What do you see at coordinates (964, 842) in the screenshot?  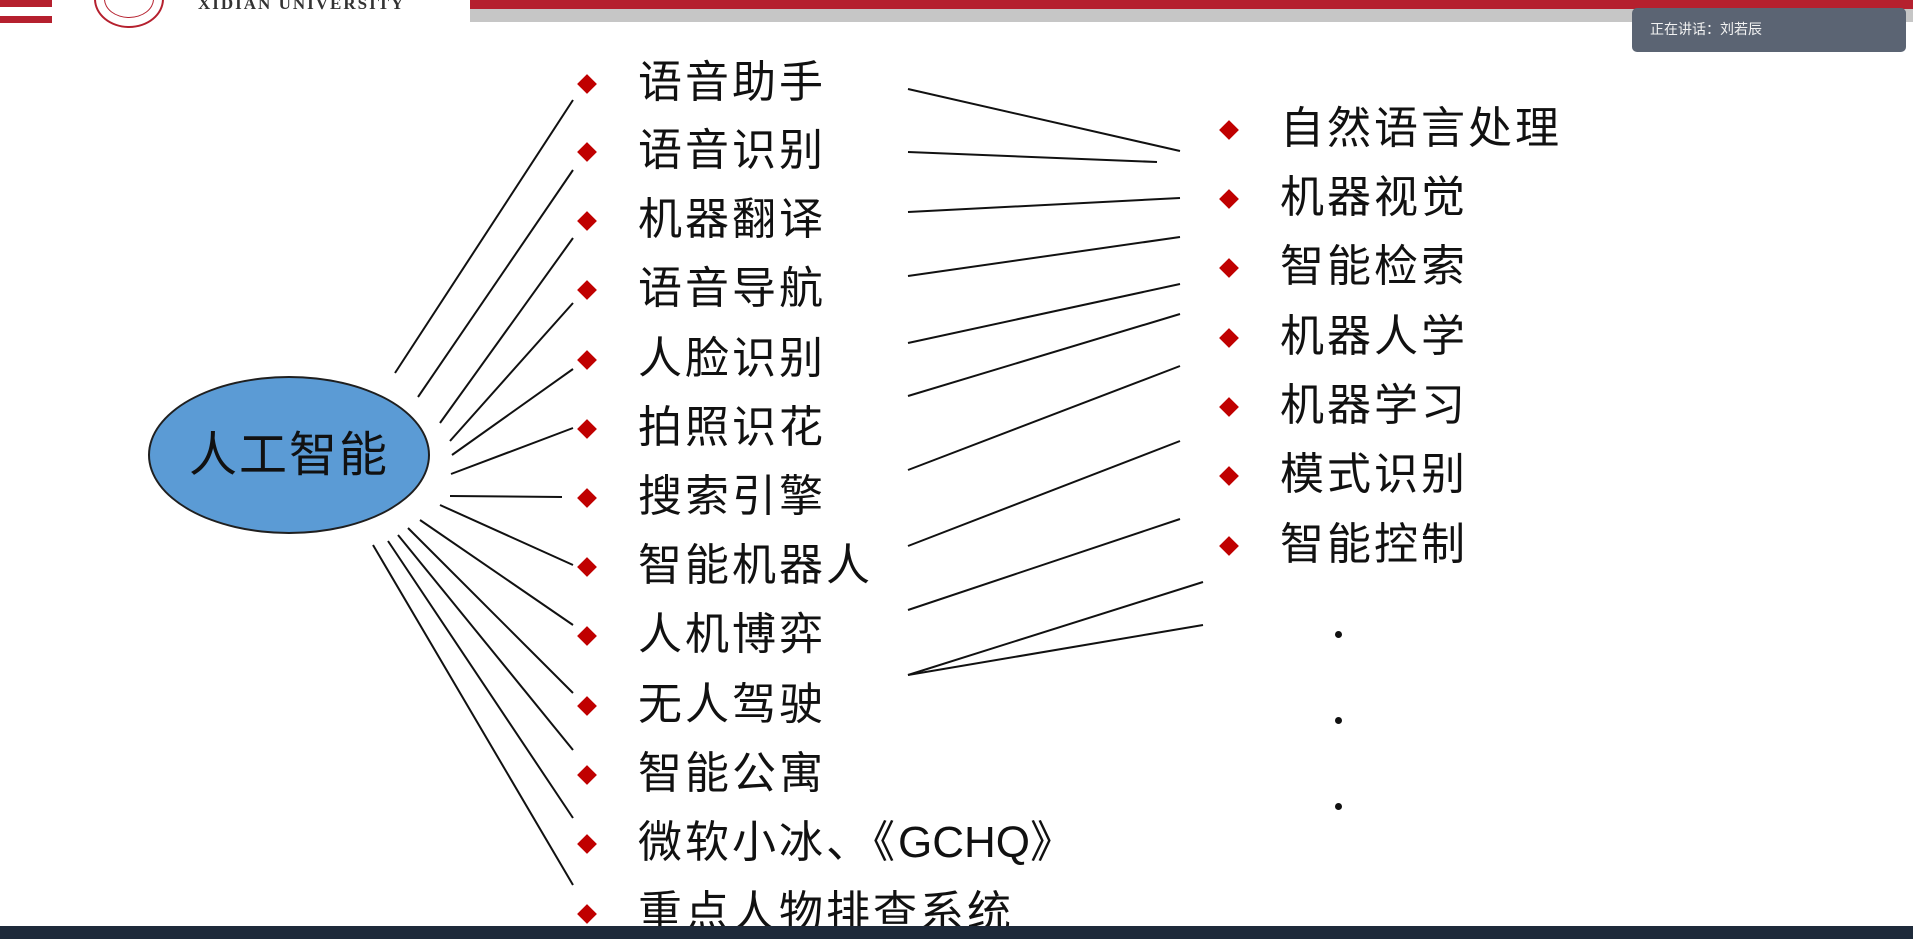 I see `xiaoice-latin: GCHQ` at bounding box center [964, 842].